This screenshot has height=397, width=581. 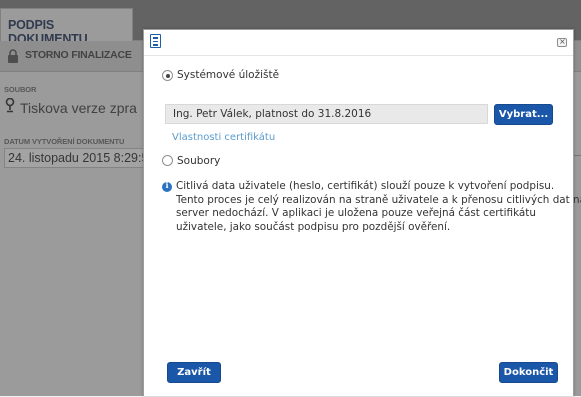 I want to click on certificate-field: Ing. Petr Válek, platnost do 31.8.2016, so click(x=326, y=114).